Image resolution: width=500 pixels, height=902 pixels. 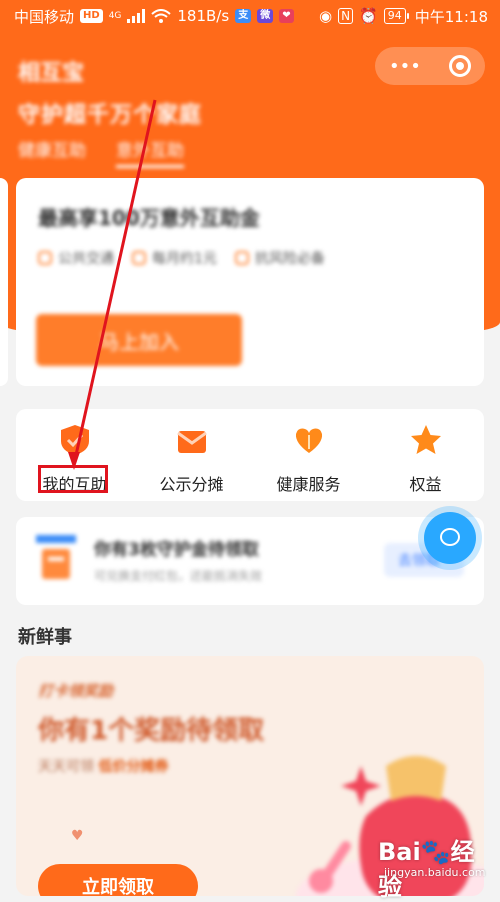 I want to click on promo-tag: 打卡领奖励, so click(x=76, y=691).